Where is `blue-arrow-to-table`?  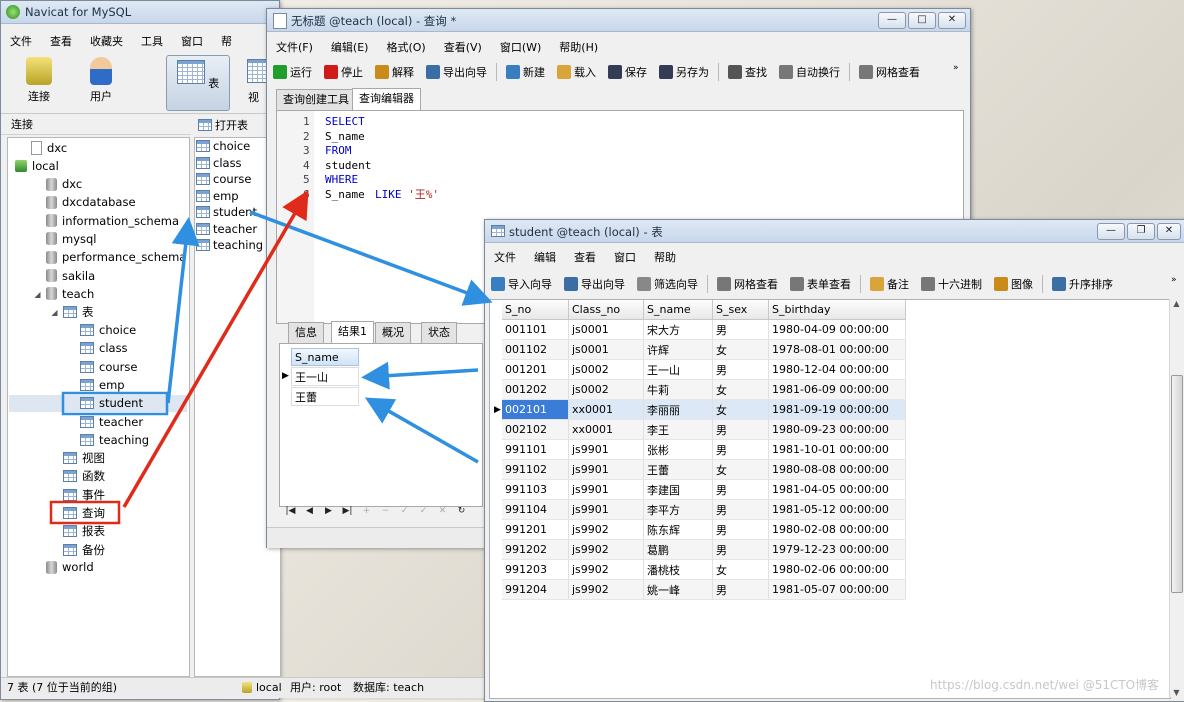 blue-arrow-to-table is located at coordinates (371, 258).